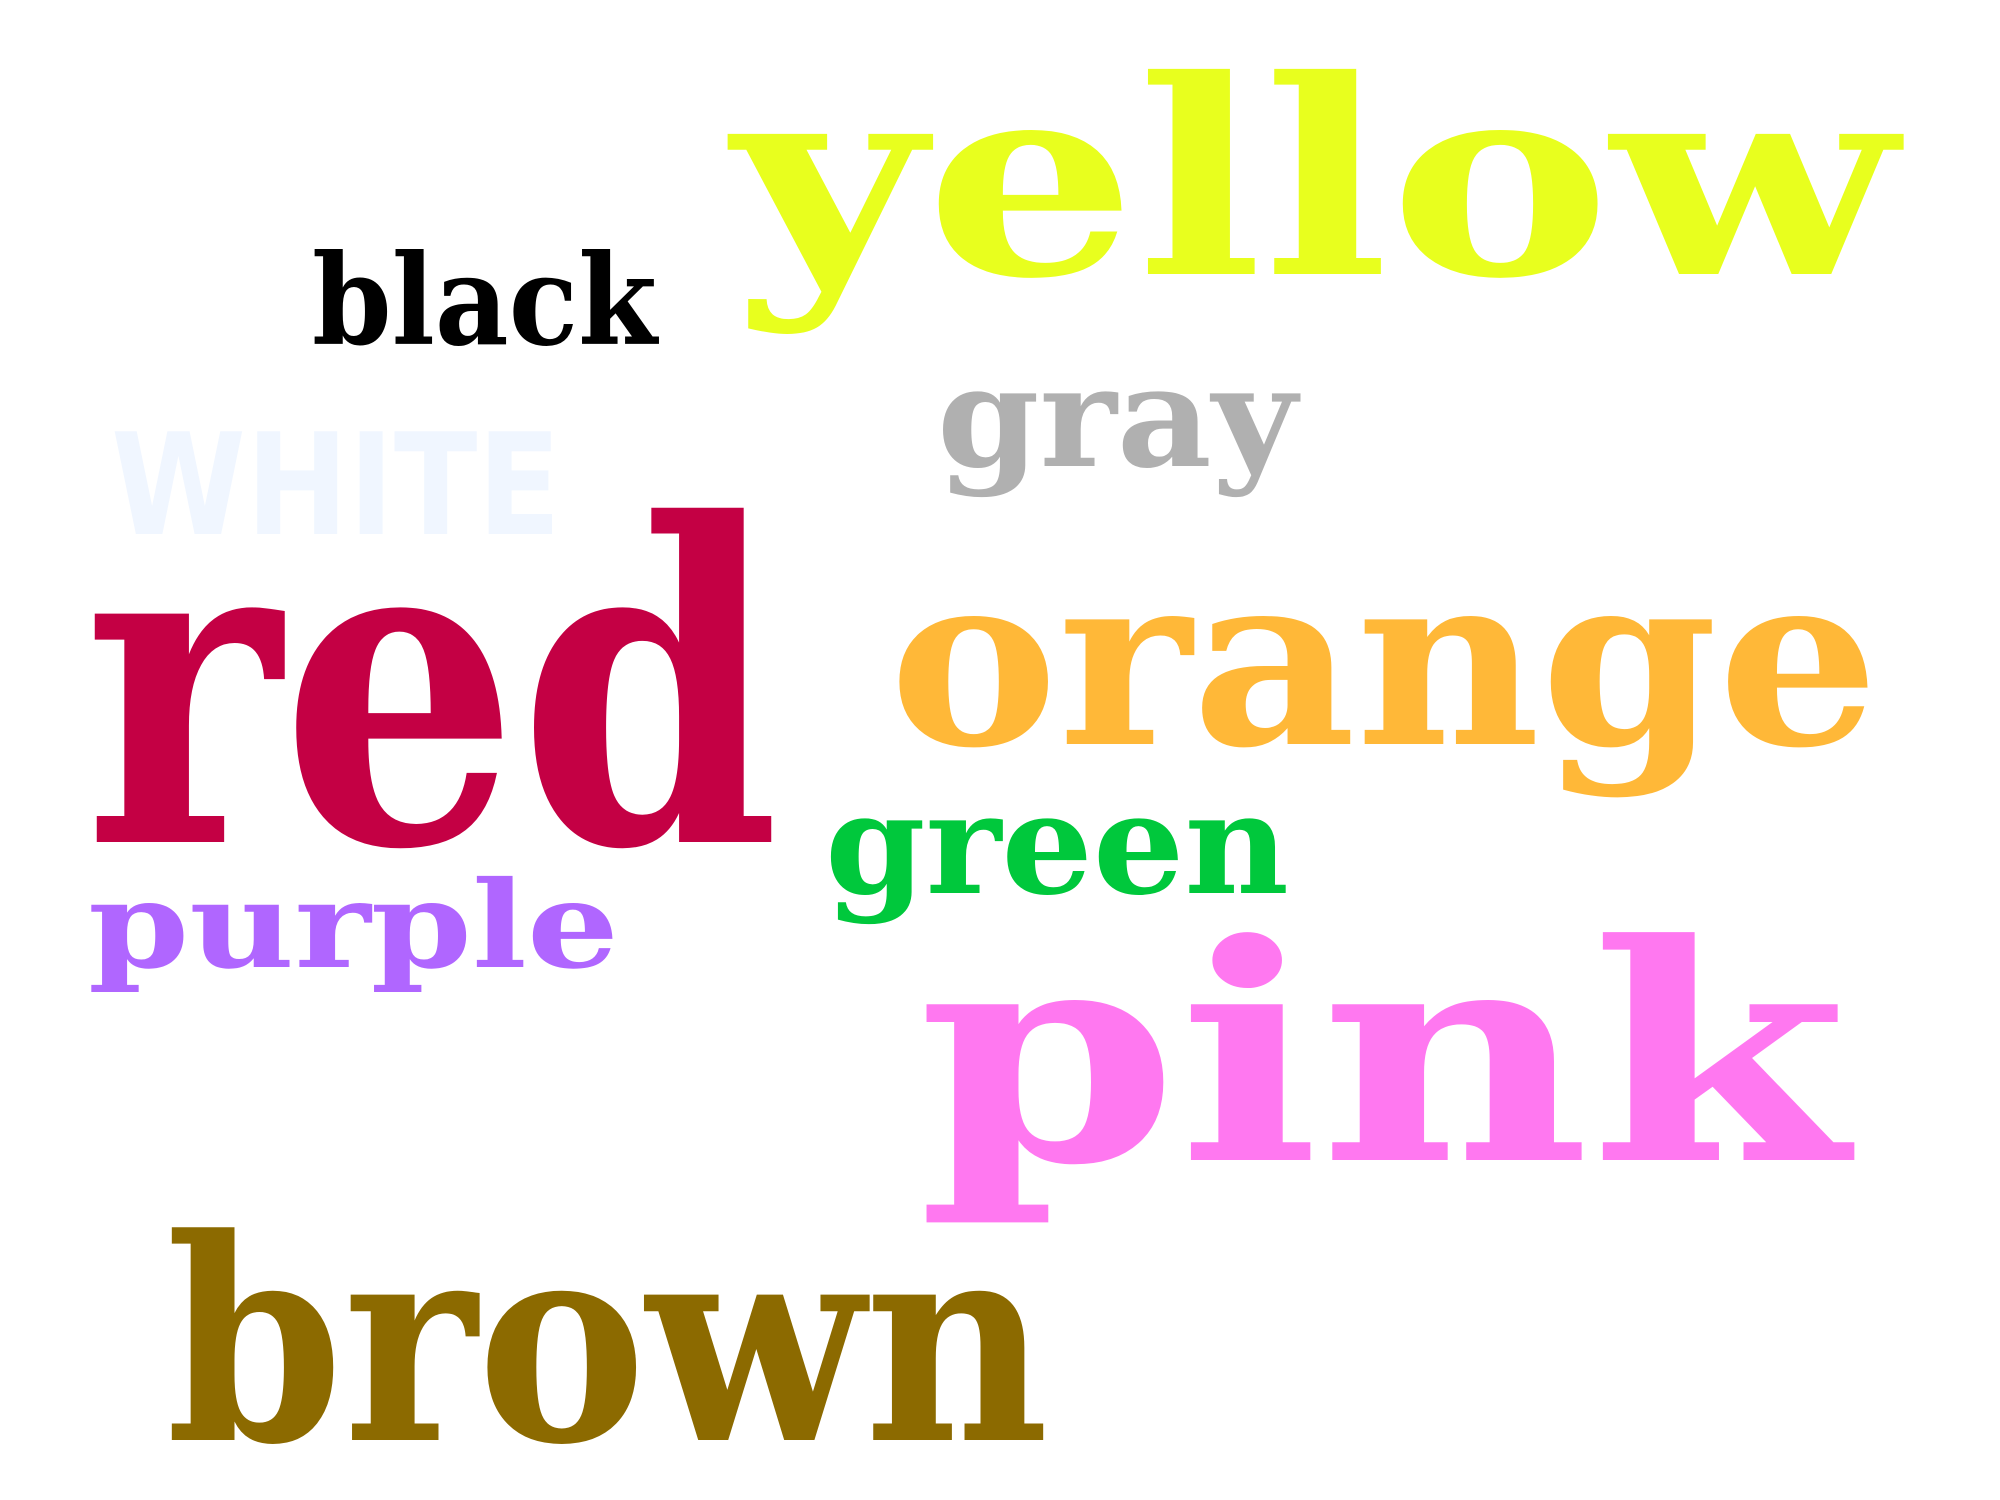  What do you see at coordinates (1119, 418) in the screenshot?
I see `word-gray: gray` at bounding box center [1119, 418].